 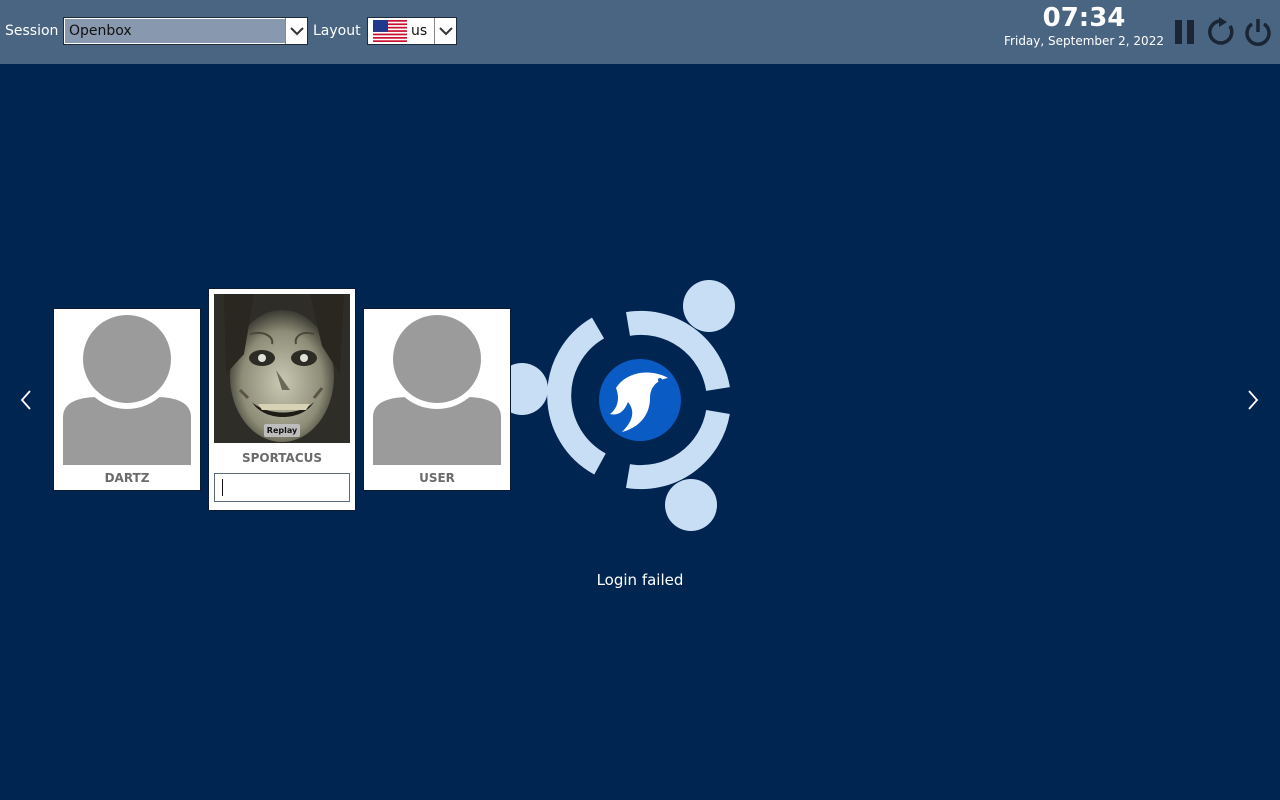 I want to click on restart-icon, so click(x=1221, y=31).